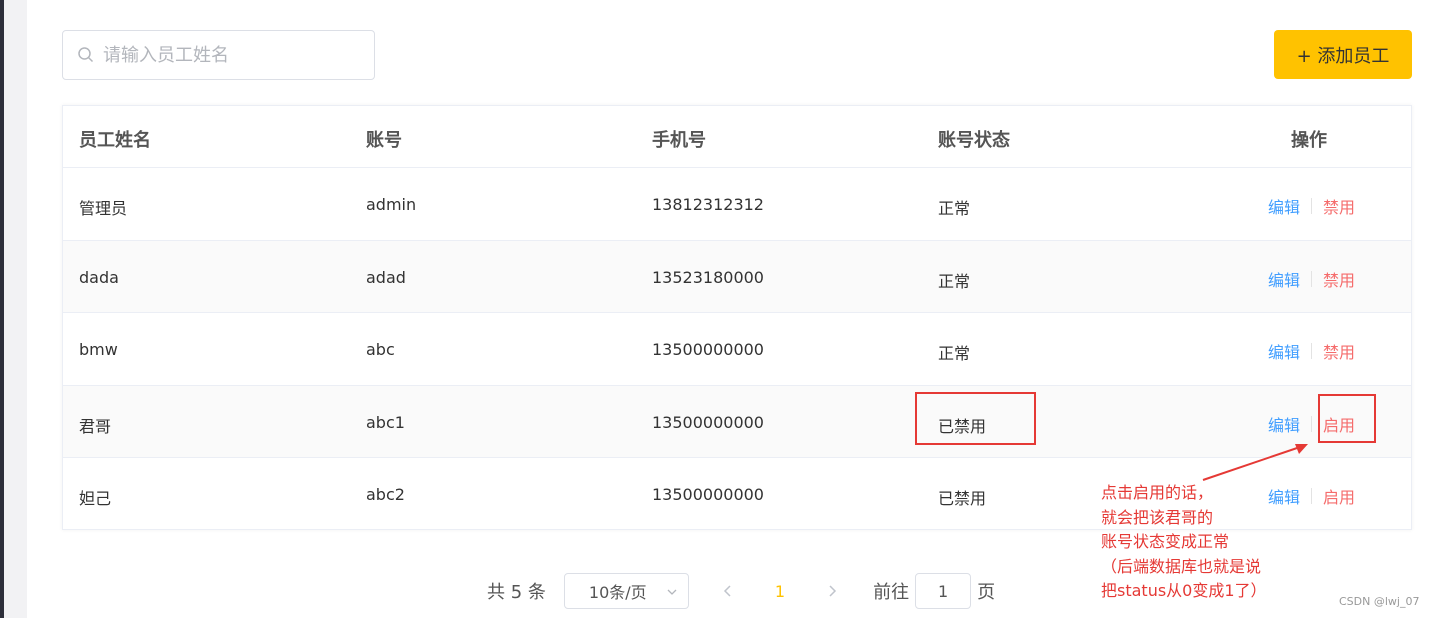 The height and width of the screenshot is (618, 1432). Describe the element at coordinates (380, 349) in the screenshot. I see `cell-account: abc` at that location.